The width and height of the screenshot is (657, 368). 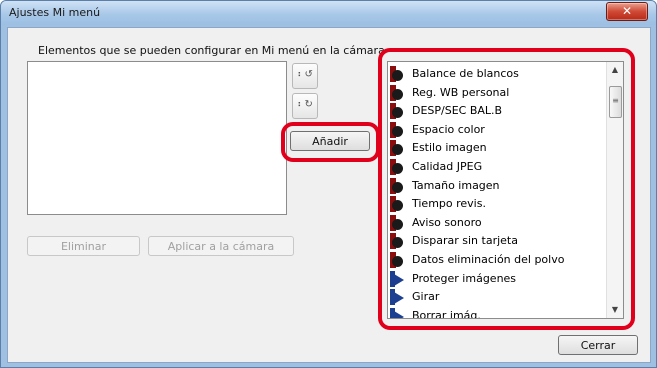 I want to click on list-item: Proteger imágenes, so click(x=498, y=279).